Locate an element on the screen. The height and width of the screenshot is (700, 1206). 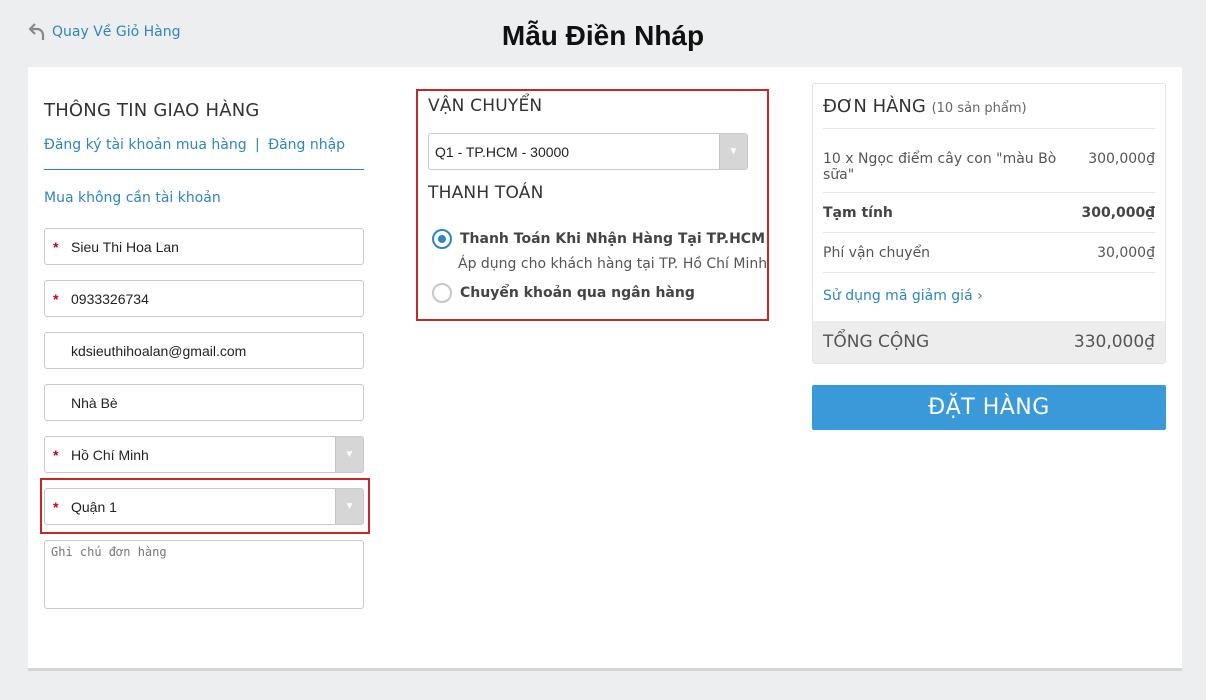
radio-unselected-icon is located at coordinates (442, 293).